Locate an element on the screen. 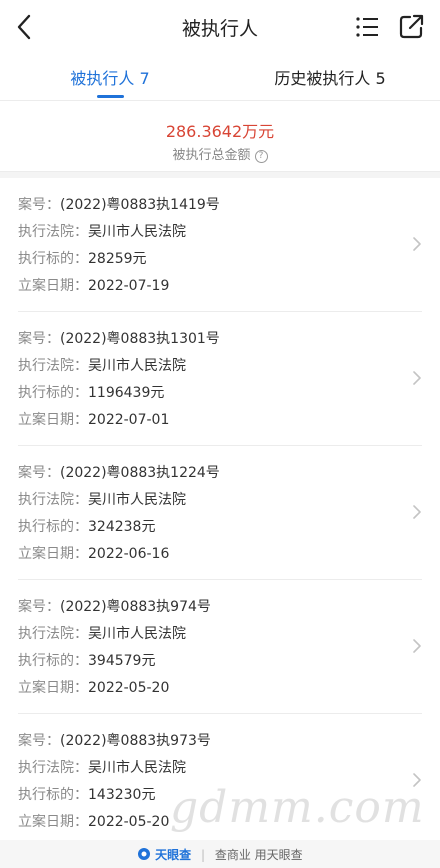 The width and height of the screenshot is (440, 868). tab-executed: 被执行人 7 is located at coordinates (110, 77).